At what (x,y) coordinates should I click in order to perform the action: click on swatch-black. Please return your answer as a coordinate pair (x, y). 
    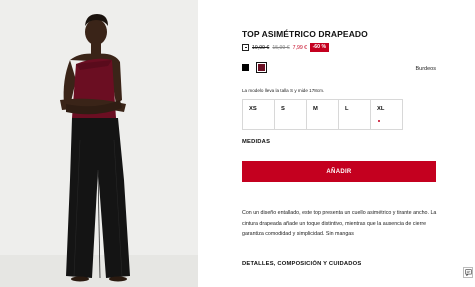
    Looking at the image, I should click on (245, 67).